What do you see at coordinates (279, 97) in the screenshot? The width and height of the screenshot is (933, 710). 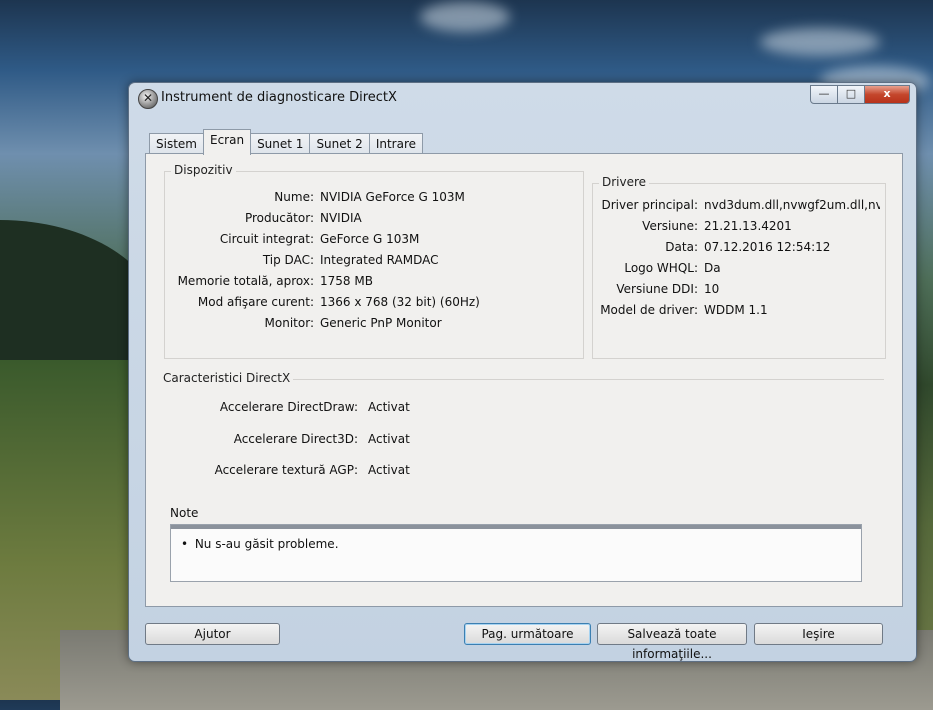 I see `window-title: Instrument de diagnosticare DirectX` at bounding box center [279, 97].